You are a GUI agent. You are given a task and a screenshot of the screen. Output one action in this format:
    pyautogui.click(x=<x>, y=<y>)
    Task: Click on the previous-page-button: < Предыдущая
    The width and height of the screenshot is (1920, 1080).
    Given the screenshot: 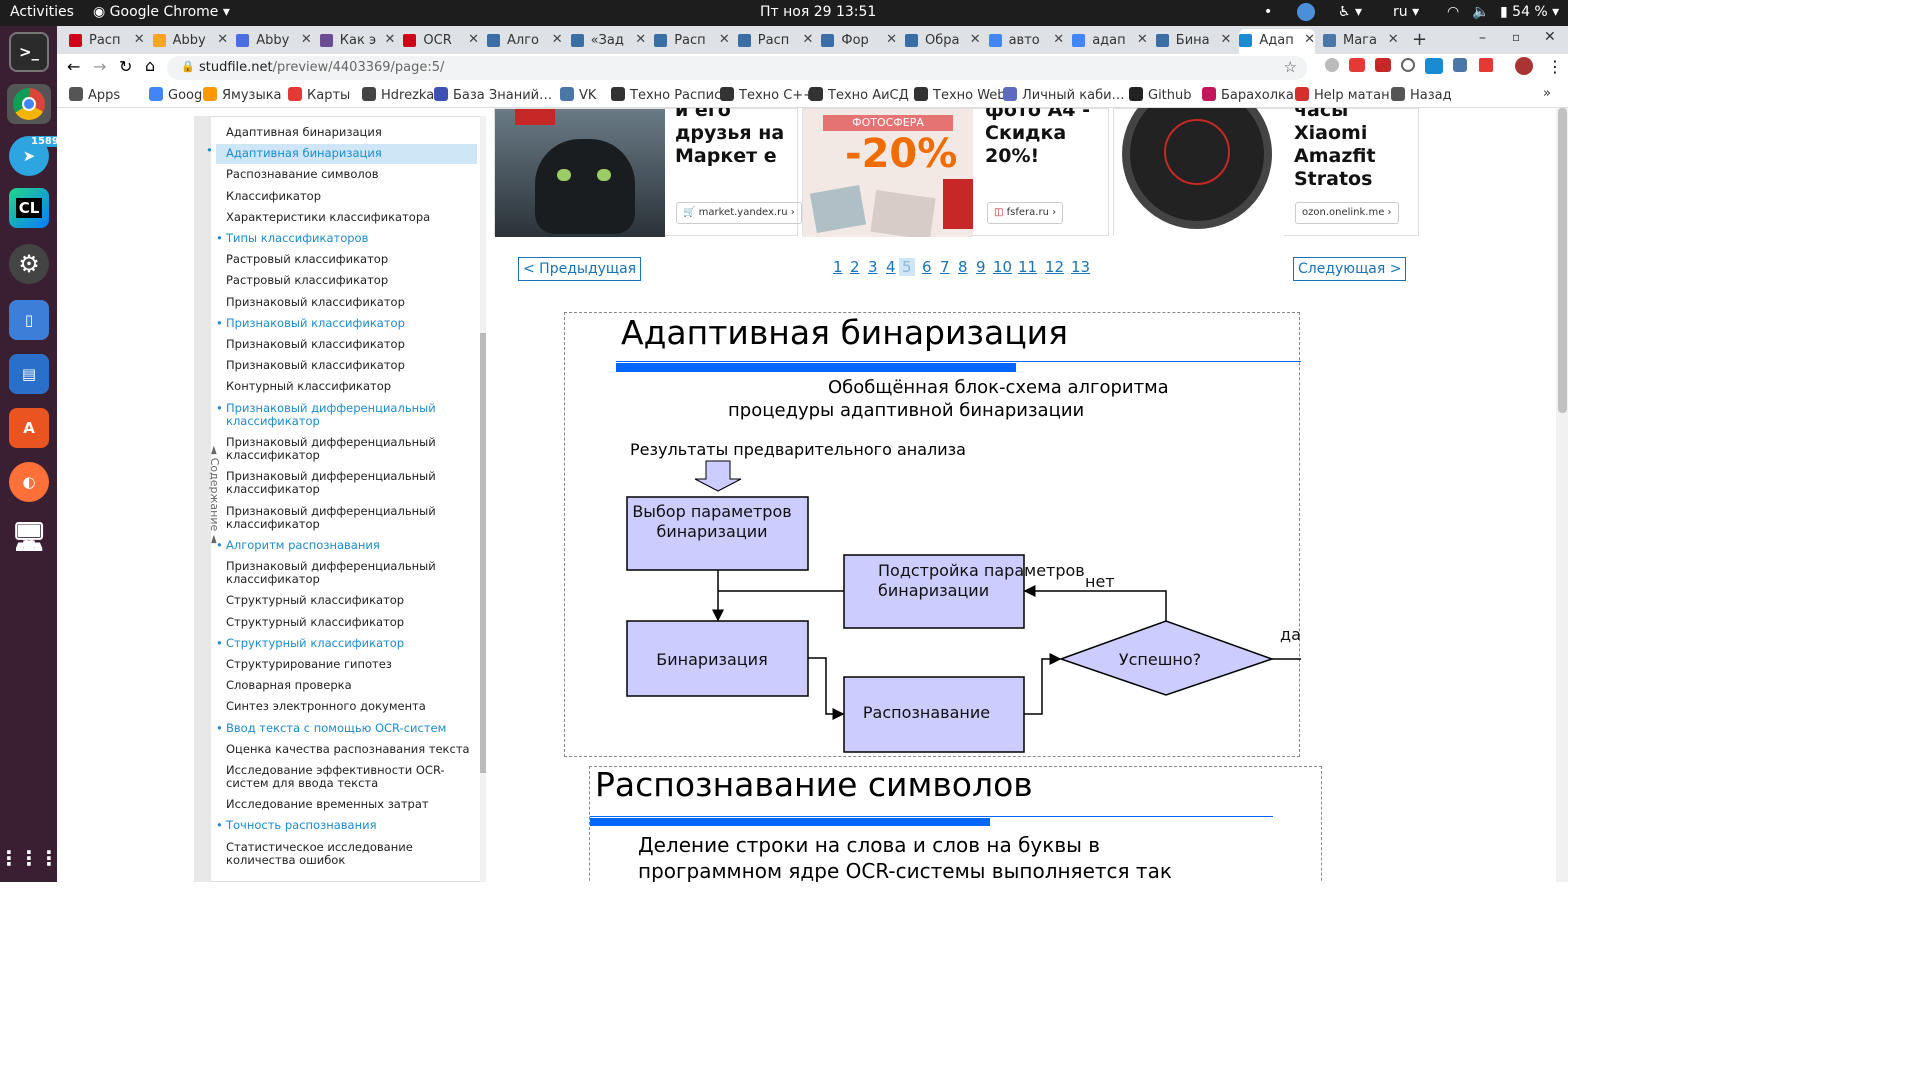 What is the action you would take?
    pyautogui.click(x=580, y=269)
    